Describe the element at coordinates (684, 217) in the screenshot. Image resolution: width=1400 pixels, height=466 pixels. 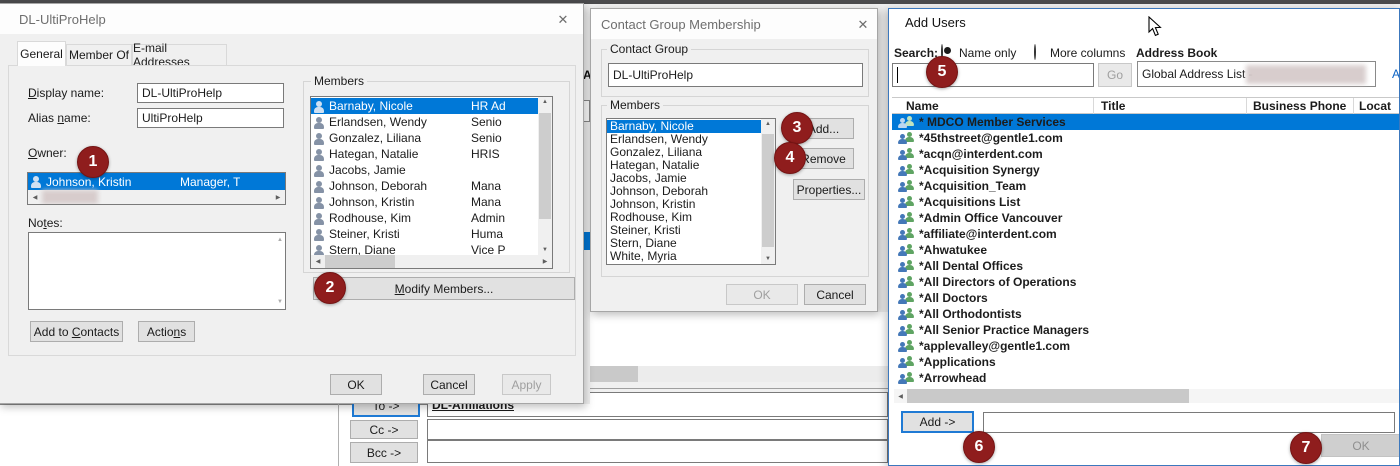
I see `list-item: Rodhouse, Kim` at that location.